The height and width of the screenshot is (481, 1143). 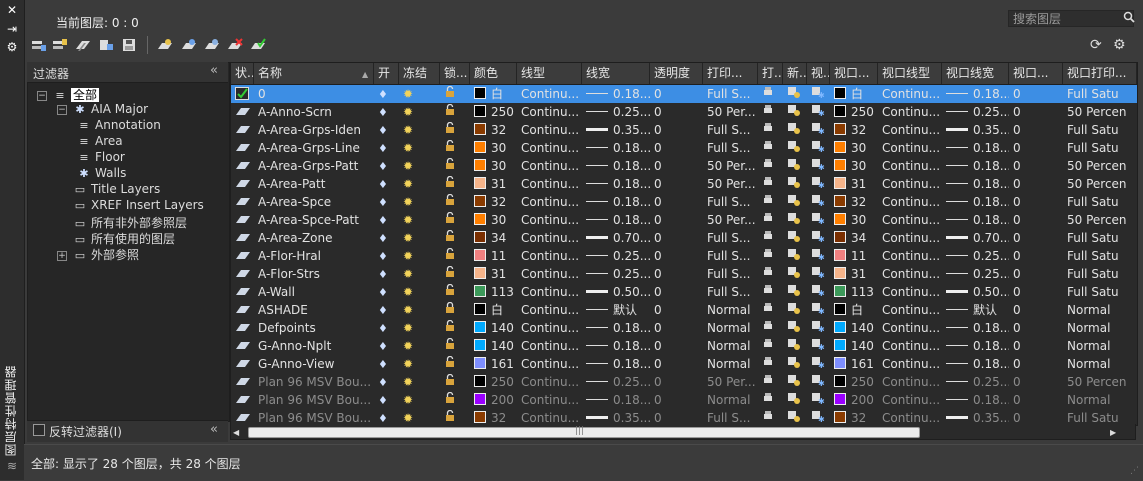 What do you see at coordinates (493, 238) in the screenshot?
I see `layer-color: 34` at bounding box center [493, 238].